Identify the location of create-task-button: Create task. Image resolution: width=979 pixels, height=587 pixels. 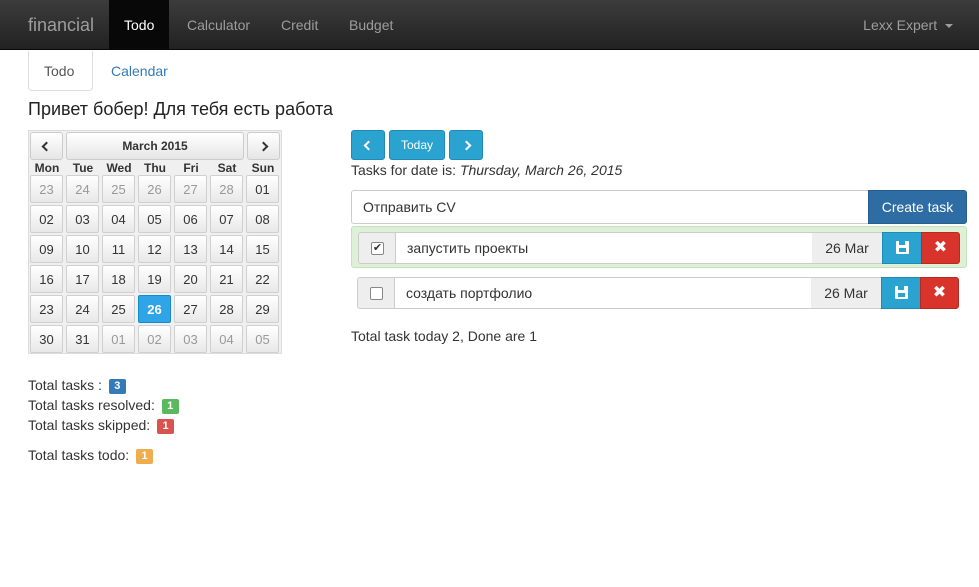
(917, 207).